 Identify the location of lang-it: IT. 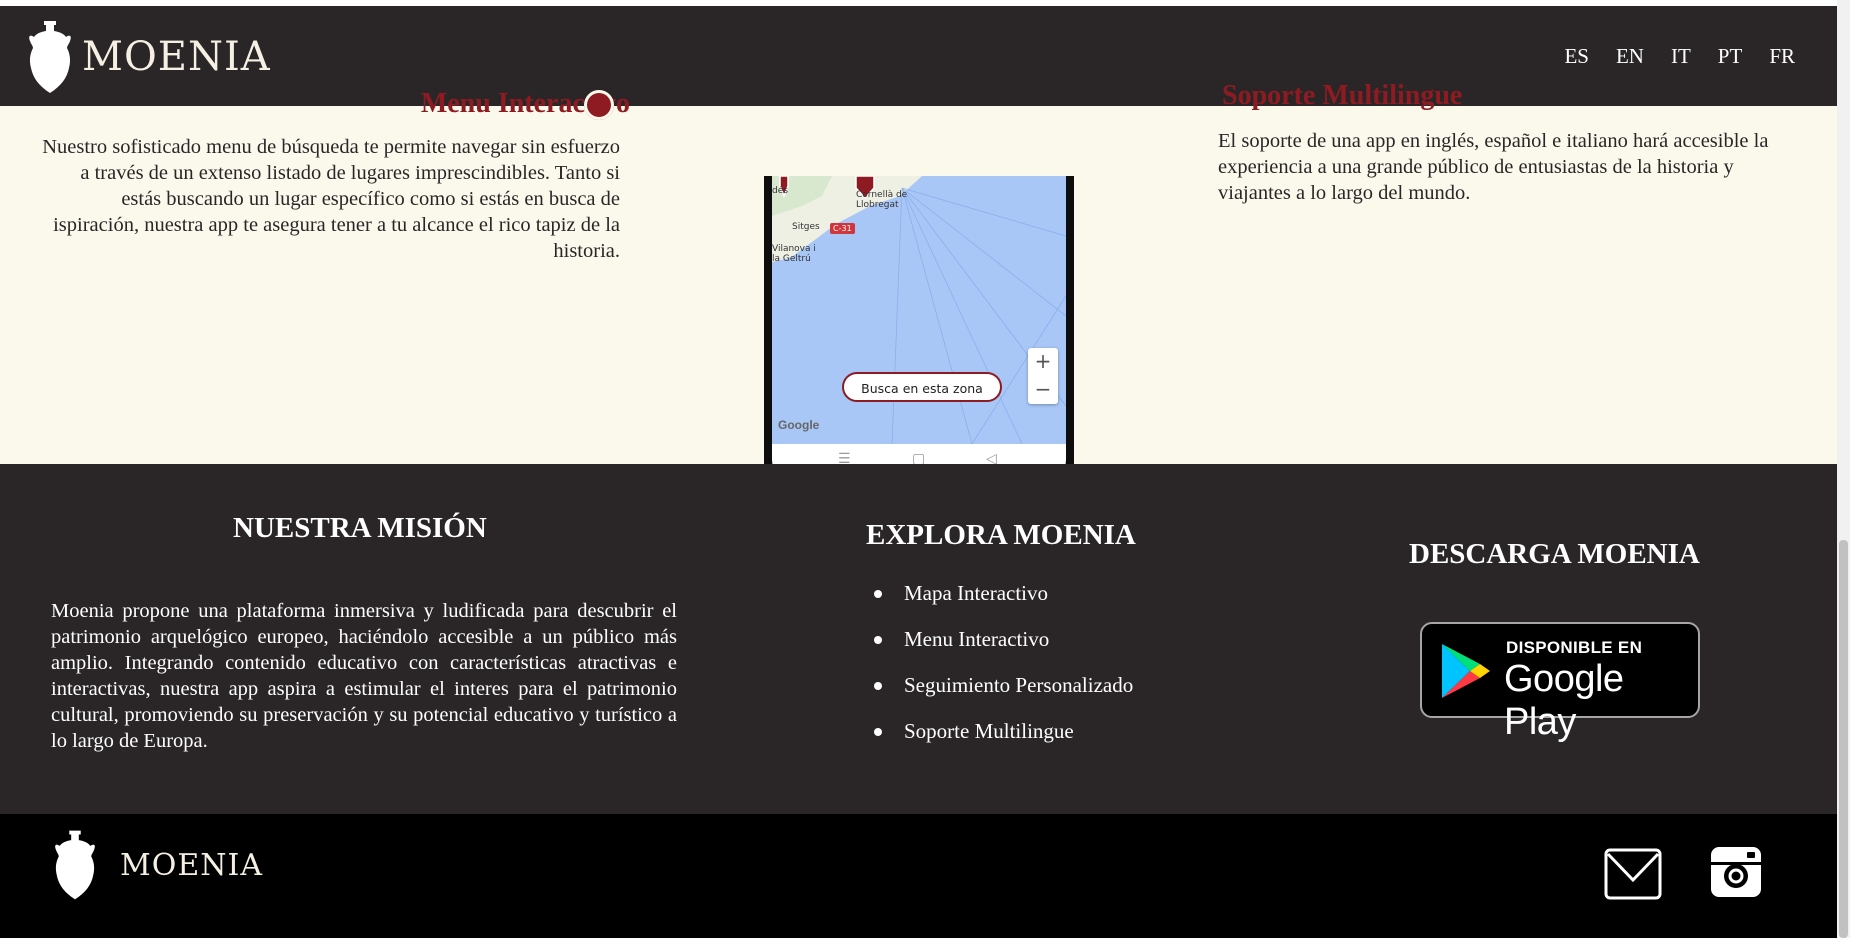
(1681, 56).